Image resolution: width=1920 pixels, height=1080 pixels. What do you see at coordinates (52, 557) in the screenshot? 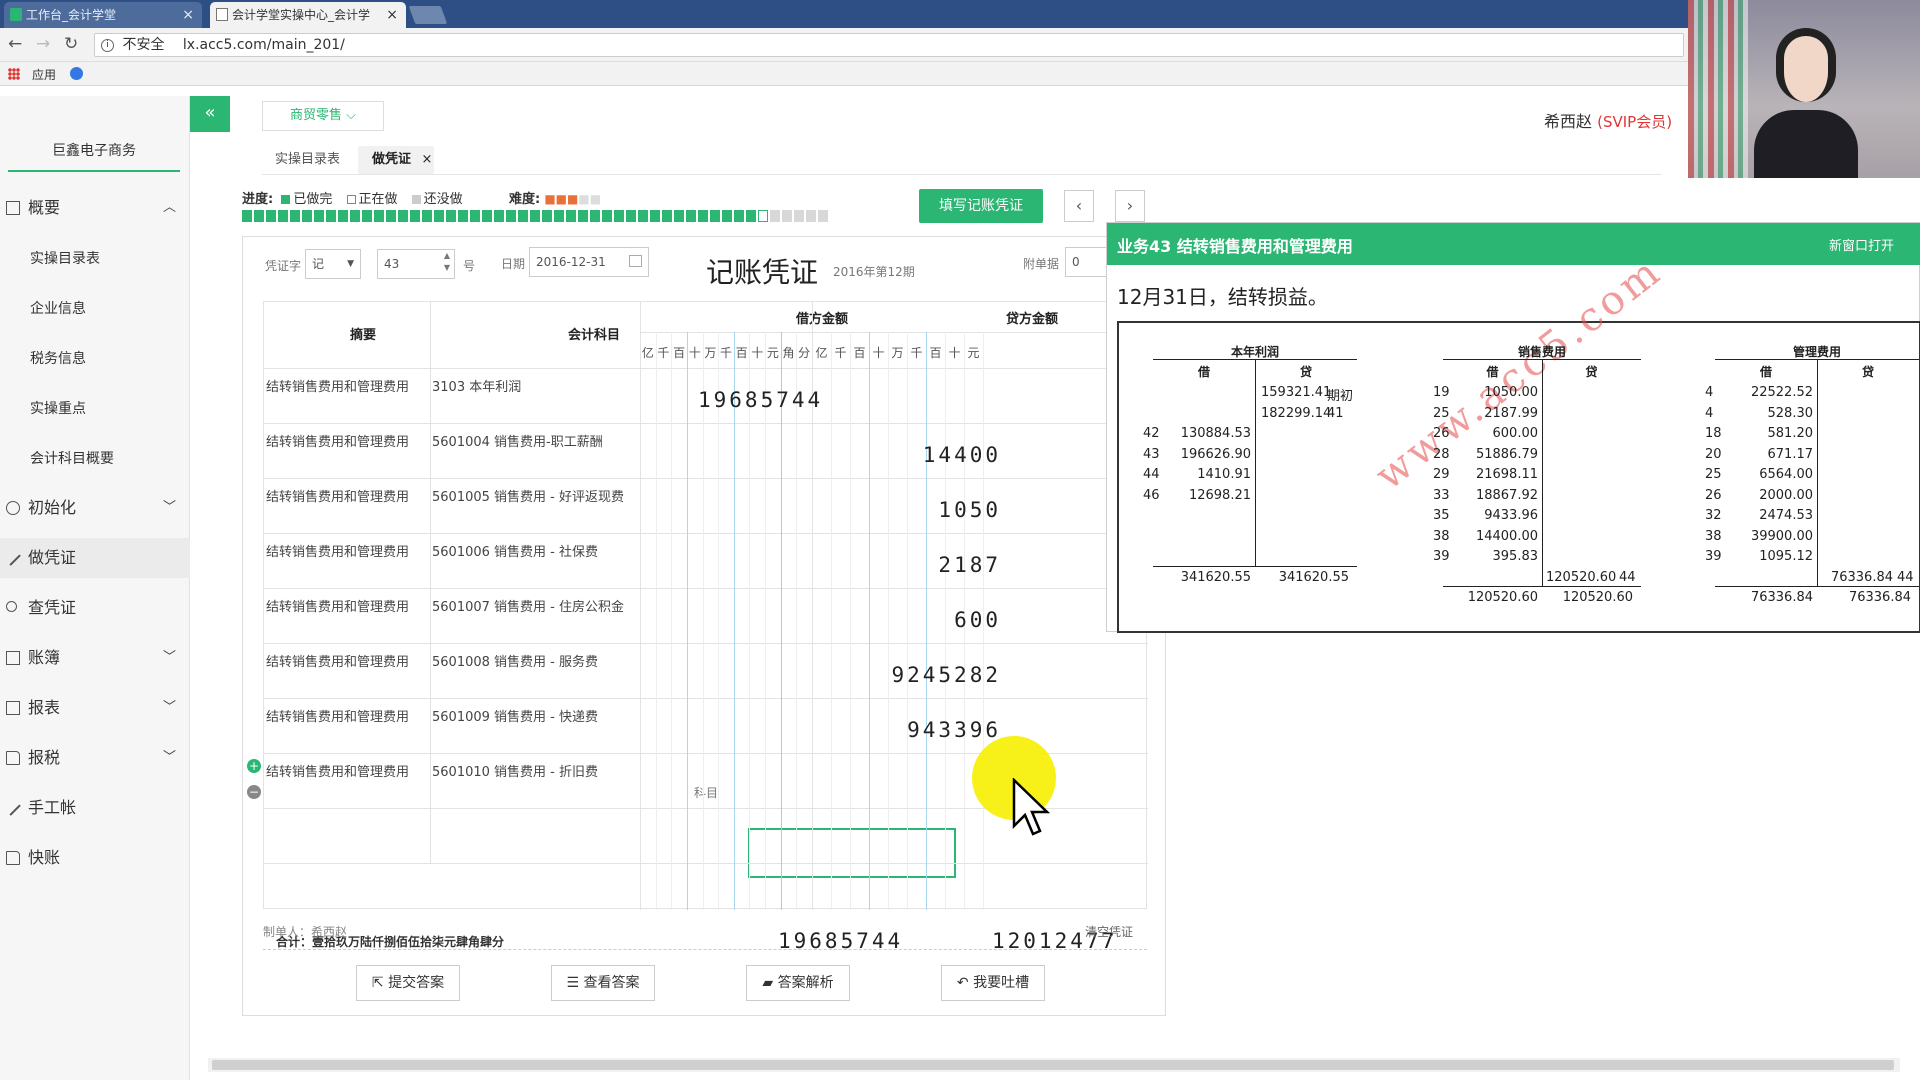
I see `sidebar-item-label: 做凭证` at bounding box center [52, 557].